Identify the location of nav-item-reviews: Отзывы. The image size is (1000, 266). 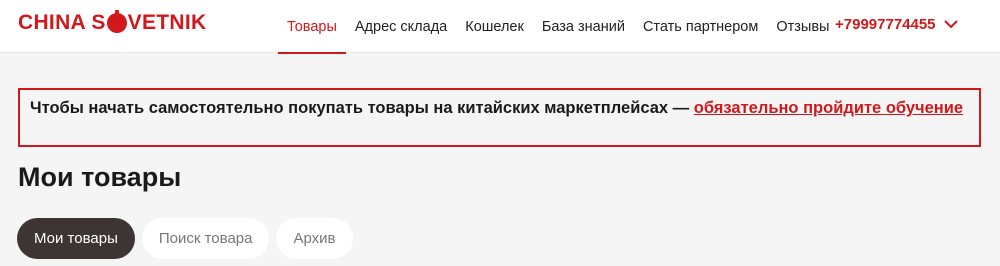
(802, 26).